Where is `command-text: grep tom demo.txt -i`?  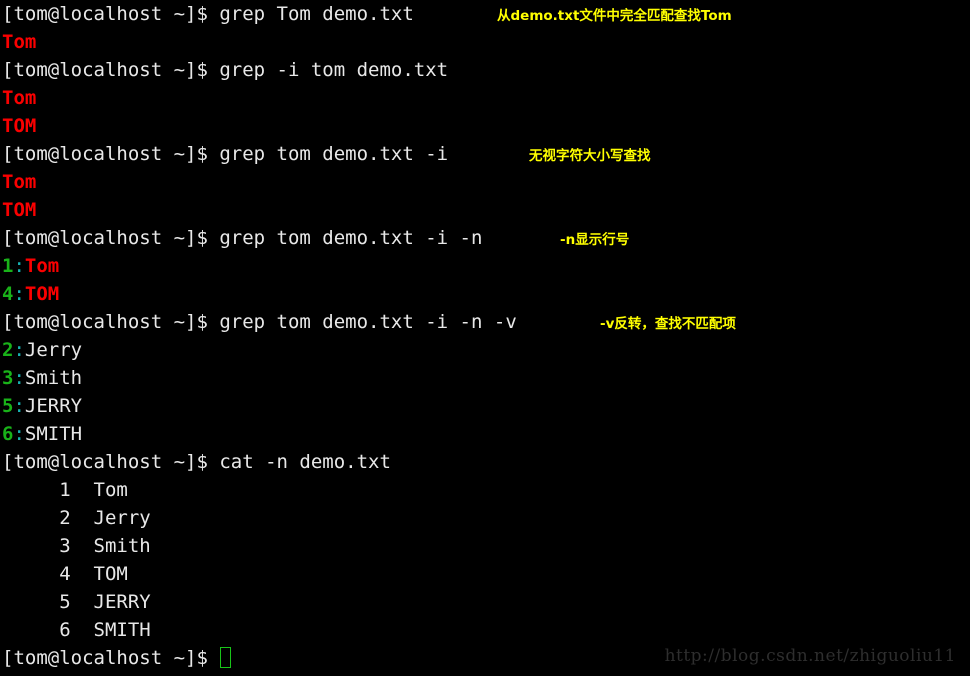 command-text: grep tom demo.txt -i is located at coordinates (334, 154).